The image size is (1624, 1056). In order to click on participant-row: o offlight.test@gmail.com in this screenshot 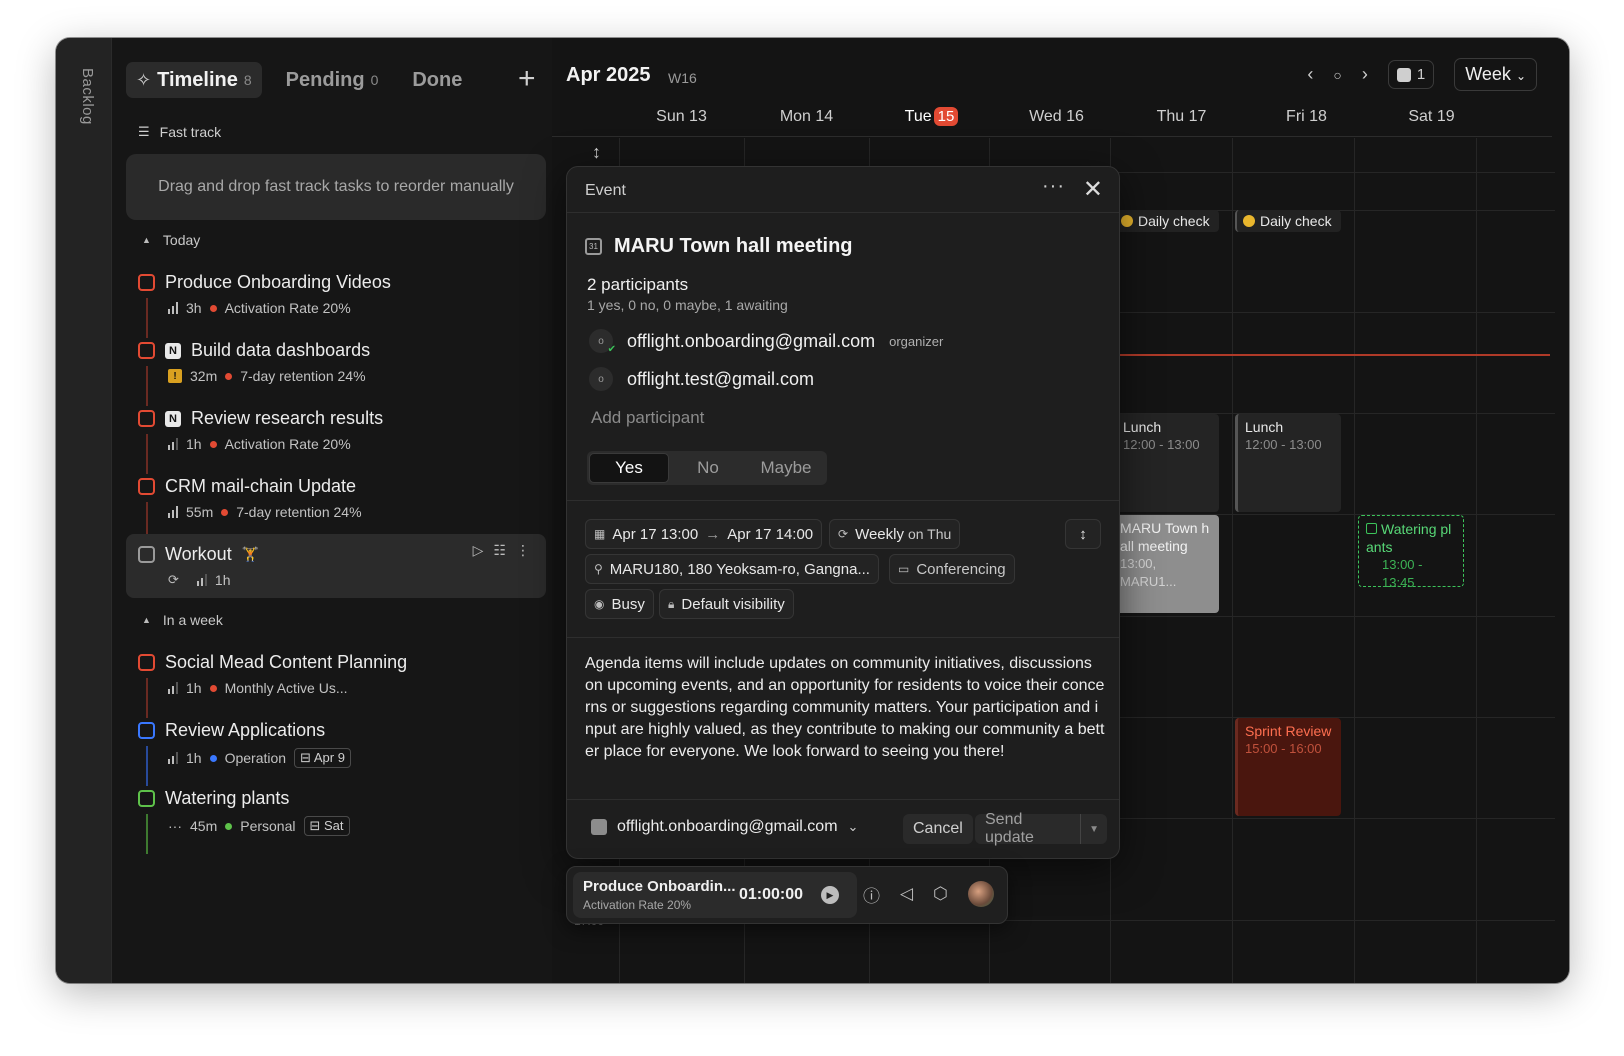, I will do `click(701, 379)`.